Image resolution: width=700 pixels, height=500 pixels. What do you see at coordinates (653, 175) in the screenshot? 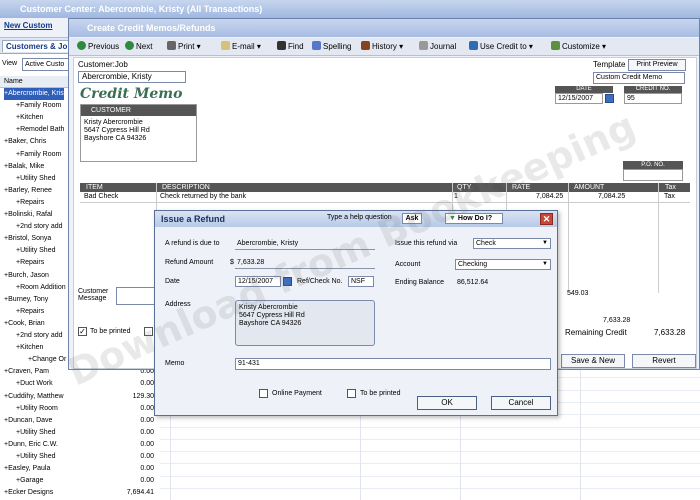
I see `po-input` at bounding box center [653, 175].